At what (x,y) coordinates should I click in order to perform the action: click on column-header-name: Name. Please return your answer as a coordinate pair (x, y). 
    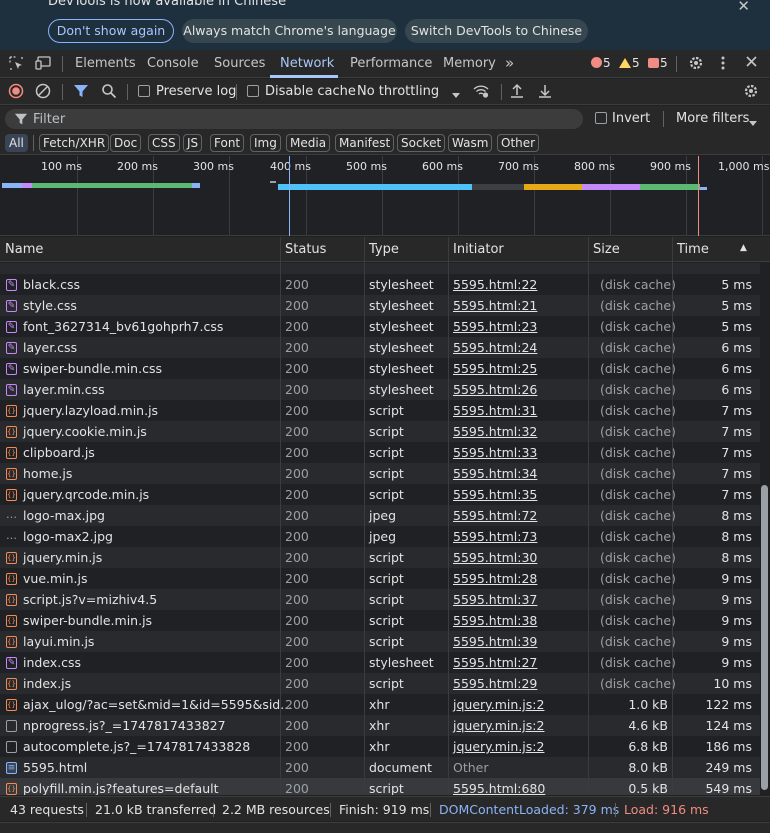
    Looking at the image, I should click on (24, 249).